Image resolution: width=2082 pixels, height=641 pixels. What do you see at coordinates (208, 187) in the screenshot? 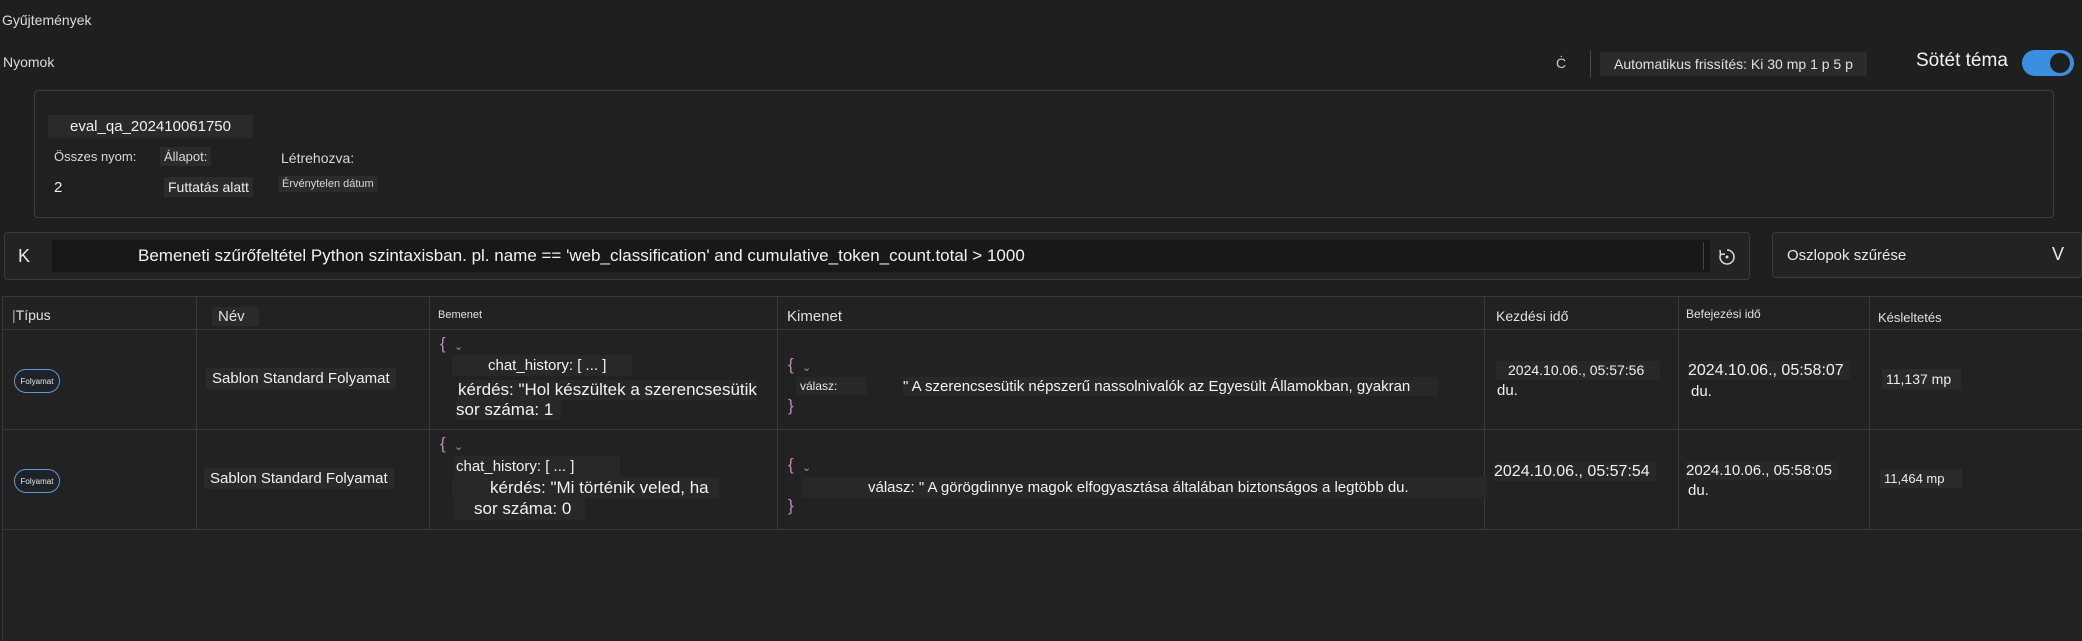
I see `status-value: Futtatás alatt` at bounding box center [208, 187].